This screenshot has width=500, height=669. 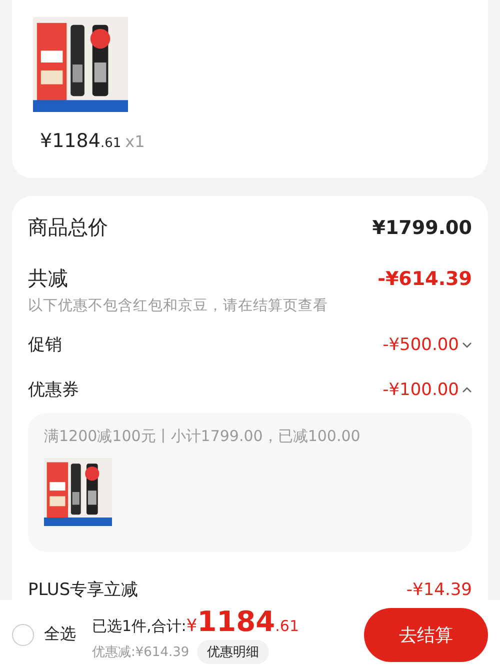 I want to click on select-all-radio, so click(x=23, y=635).